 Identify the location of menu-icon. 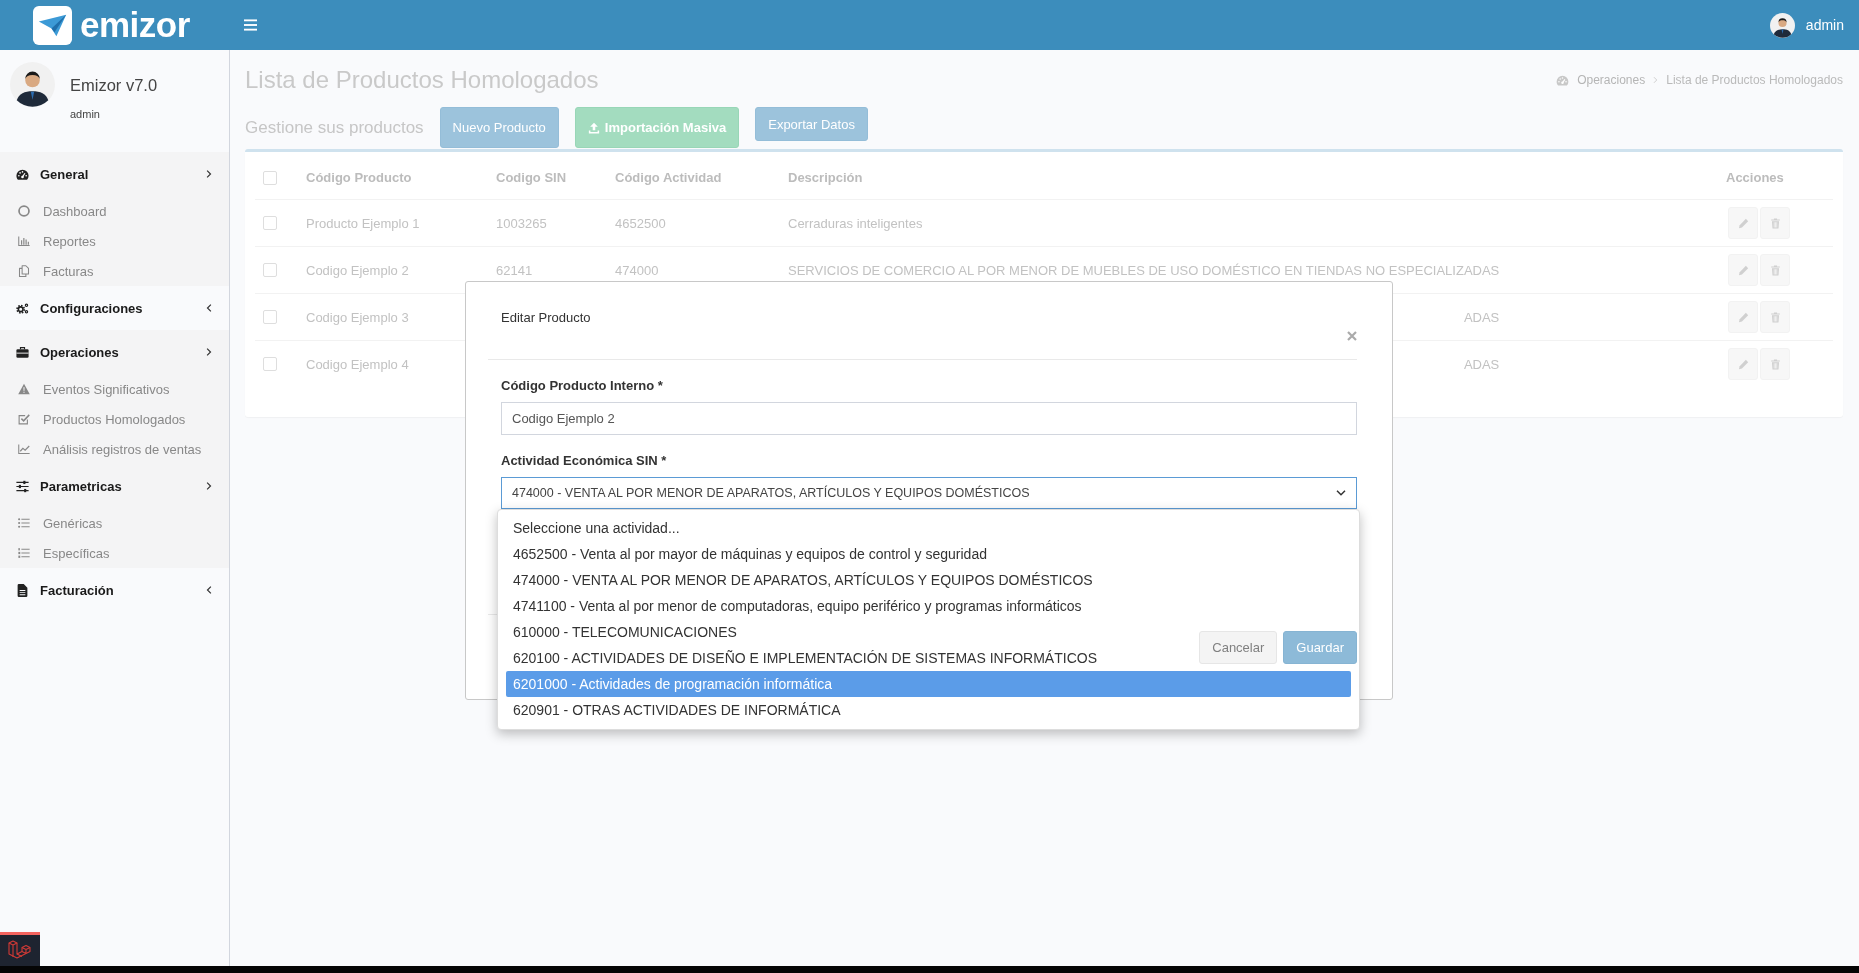
(250, 25).